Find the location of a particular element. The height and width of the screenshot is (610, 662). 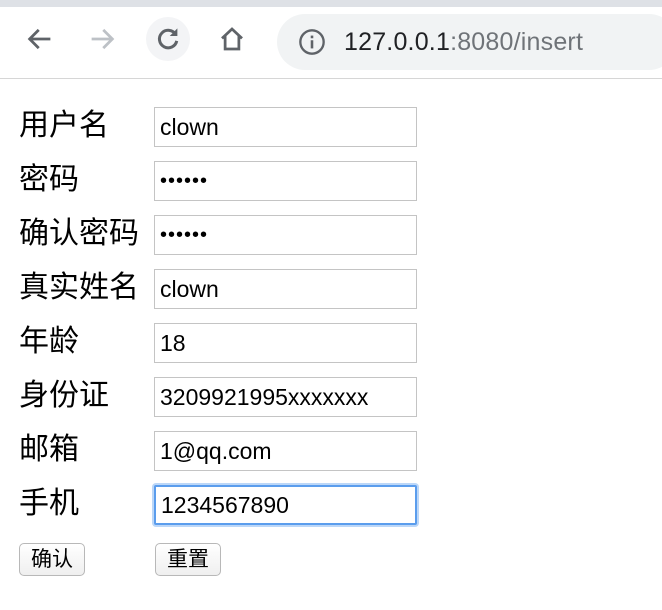

password-input is located at coordinates (285, 181).